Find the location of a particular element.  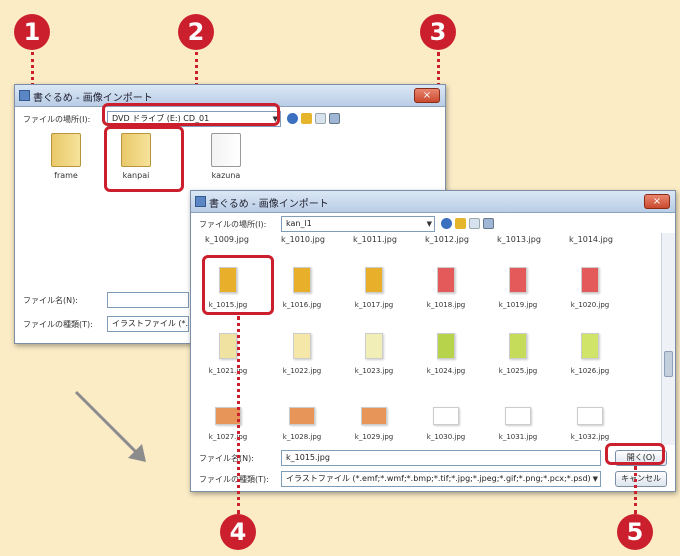

cancel-button: キャンセル is located at coordinates (641, 479).